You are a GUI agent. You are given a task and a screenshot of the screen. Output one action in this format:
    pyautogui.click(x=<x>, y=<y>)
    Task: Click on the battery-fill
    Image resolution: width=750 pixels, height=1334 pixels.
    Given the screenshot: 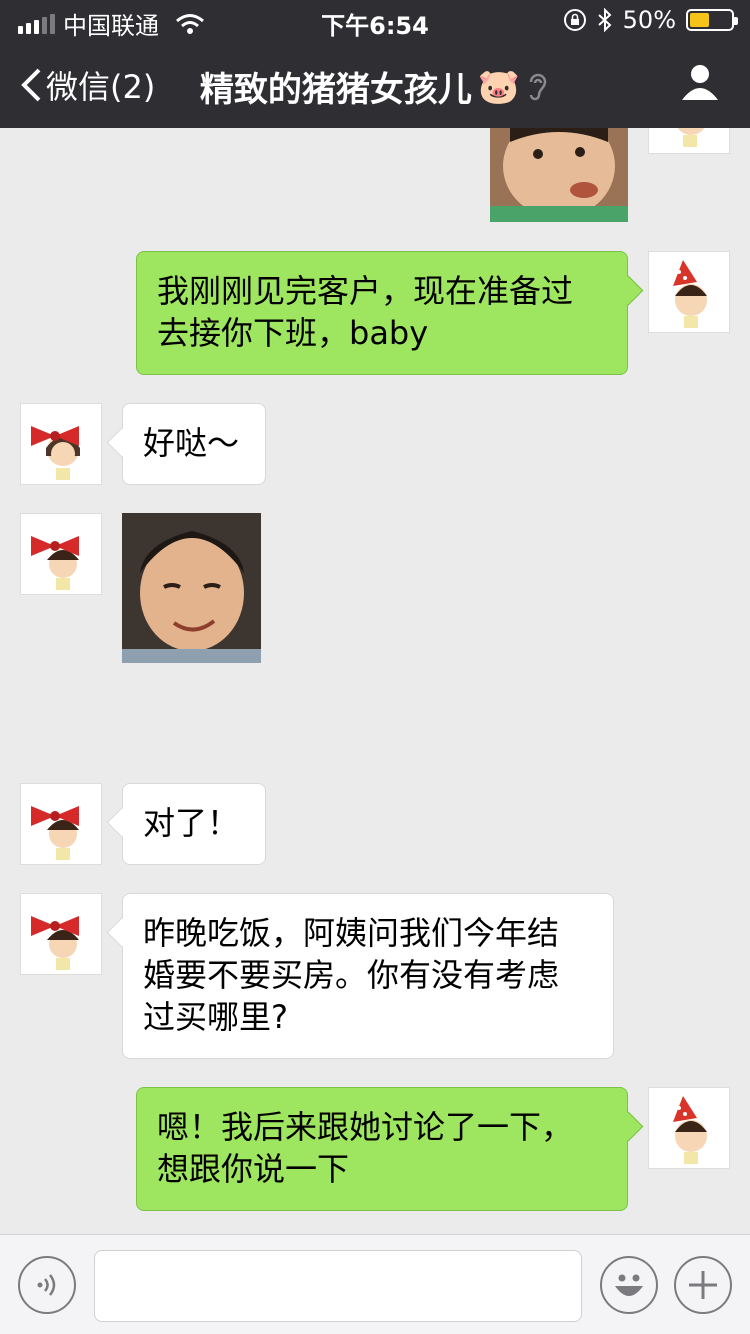 What is the action you would take?
    pyautogui.click(x=700, y=20)
    